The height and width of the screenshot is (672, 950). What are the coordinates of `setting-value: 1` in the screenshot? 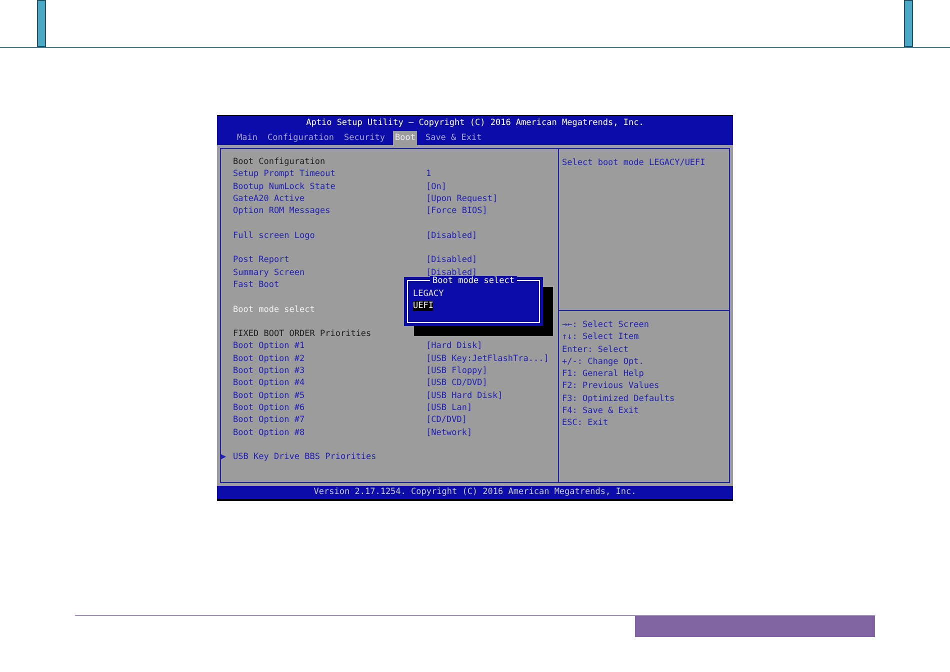 It's located at (429, 174).